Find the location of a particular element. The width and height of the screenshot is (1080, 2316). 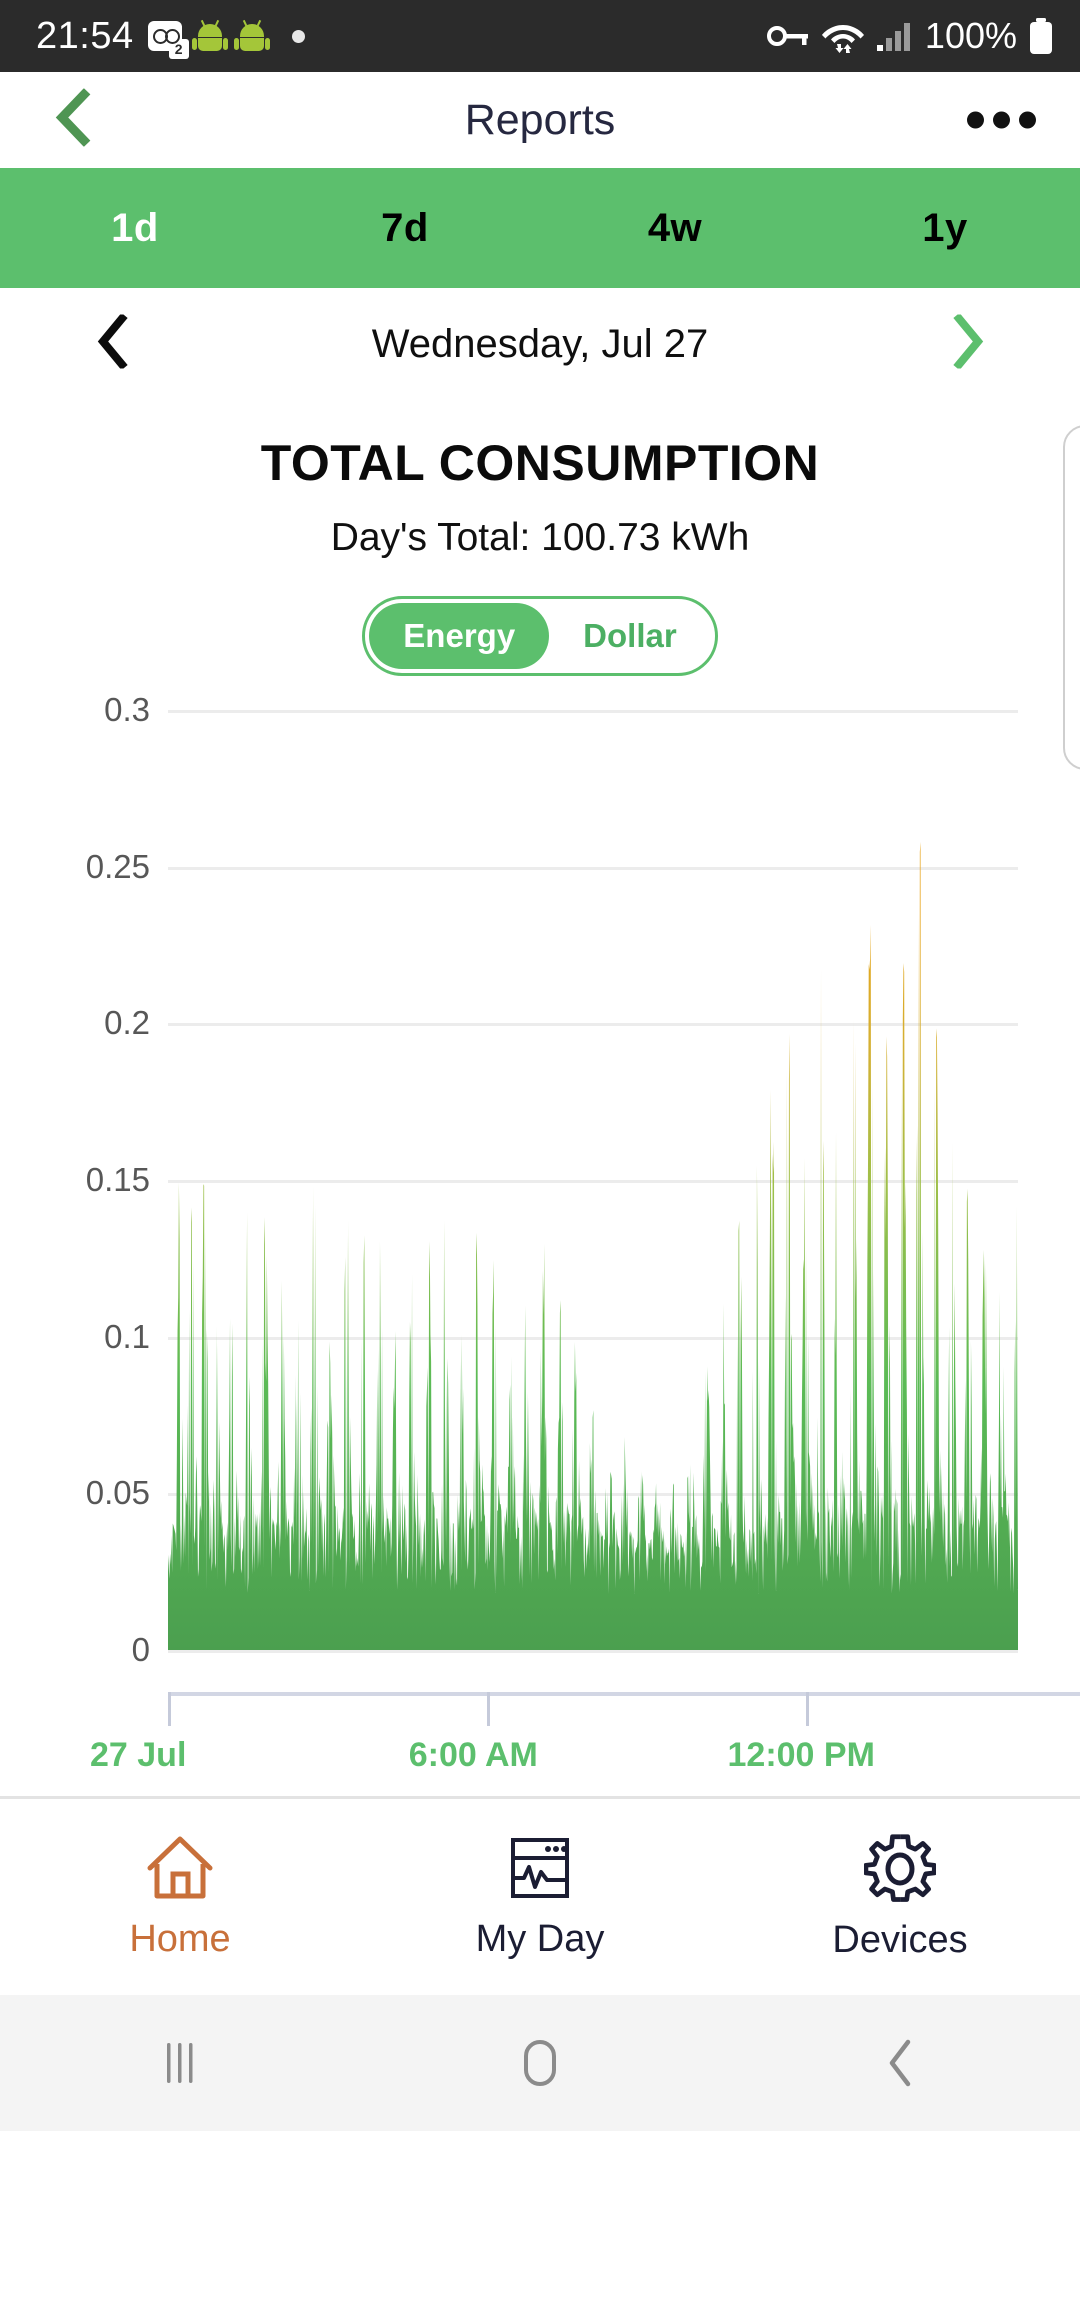

nav-item-home: Home is located at coordinates (180, 1897).